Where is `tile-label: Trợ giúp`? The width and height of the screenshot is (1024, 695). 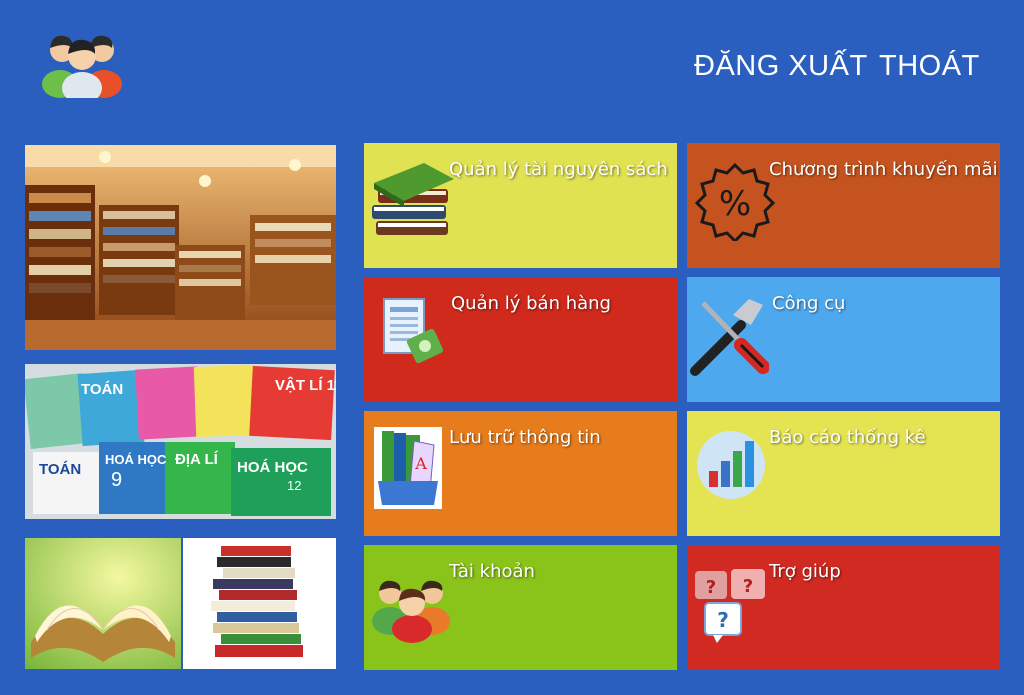 tile-label: Trợ giúp is located at coordinates (805, 571).